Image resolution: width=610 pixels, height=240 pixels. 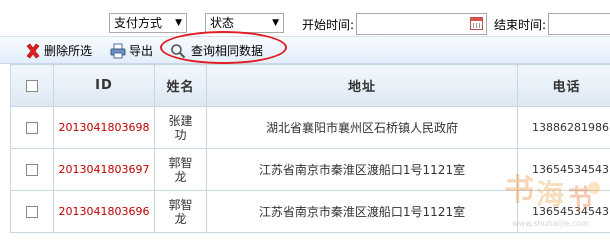 What do you see at coordinates (180, 85) in the screenshot?
I see `name-column-header: 姓名` at bounding box center [180, 85].